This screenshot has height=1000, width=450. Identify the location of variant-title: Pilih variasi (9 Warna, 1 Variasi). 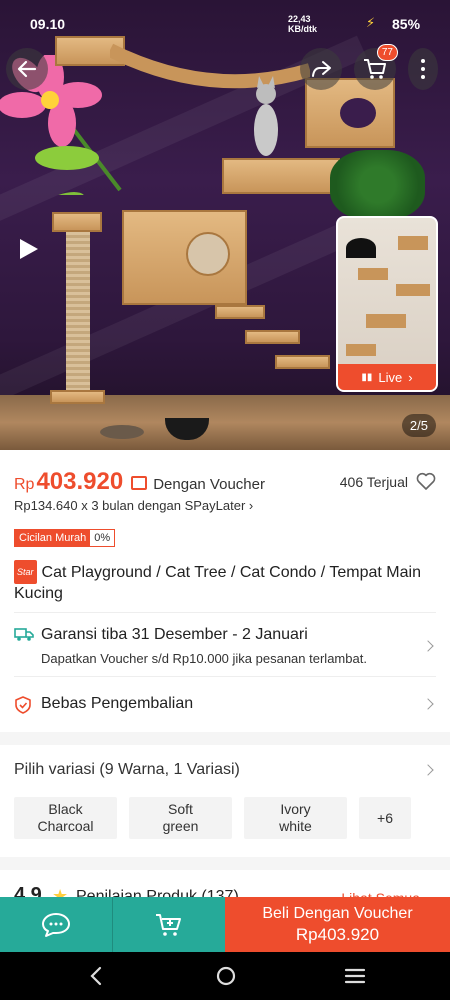
(127, 769).